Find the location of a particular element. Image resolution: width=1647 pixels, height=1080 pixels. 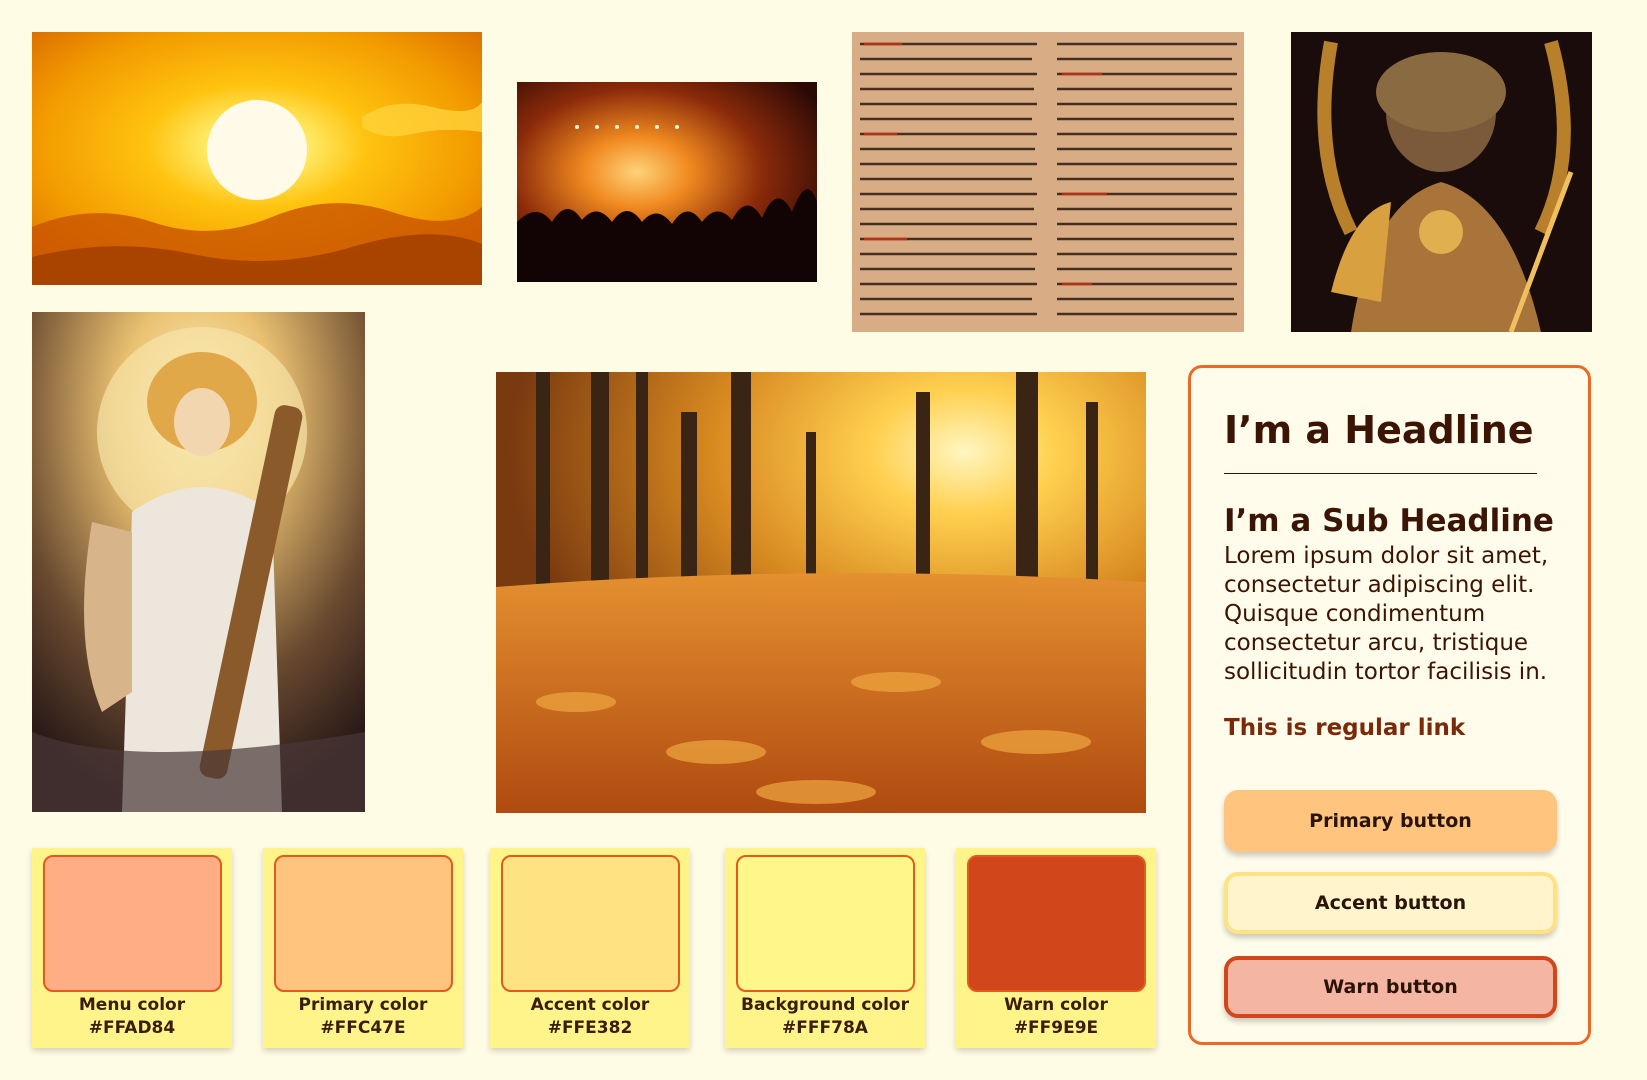

sub-headline: I’m a Sub Headline is located at coordinates (1389, 521).